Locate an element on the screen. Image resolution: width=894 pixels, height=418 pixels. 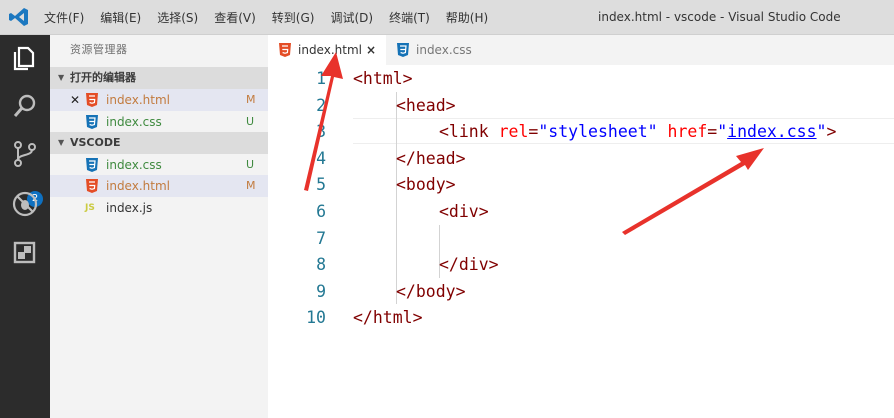
folder-label: VSCODE is located at coordinates (95, 142).